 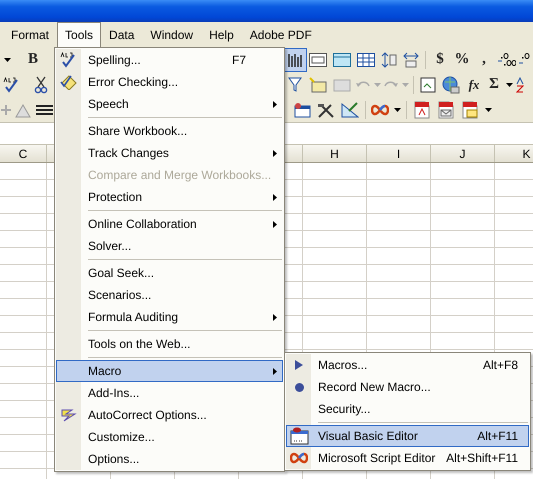 I want to click on increase-decimal-icon, so click(x=507, y=59).